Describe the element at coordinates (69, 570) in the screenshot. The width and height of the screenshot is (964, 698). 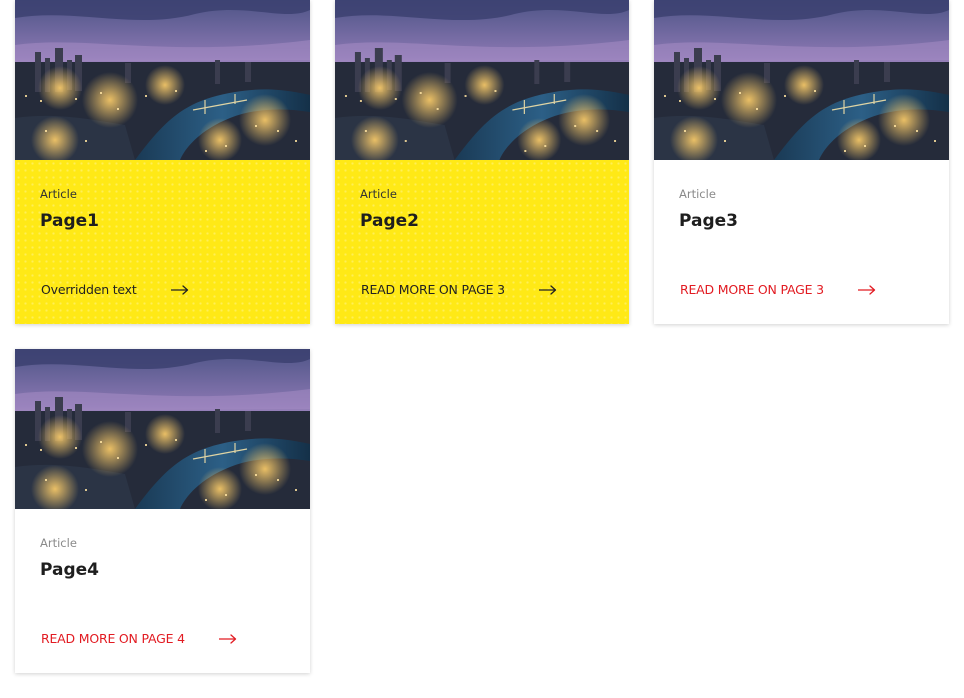
I see `card-title: Page4` at that location.